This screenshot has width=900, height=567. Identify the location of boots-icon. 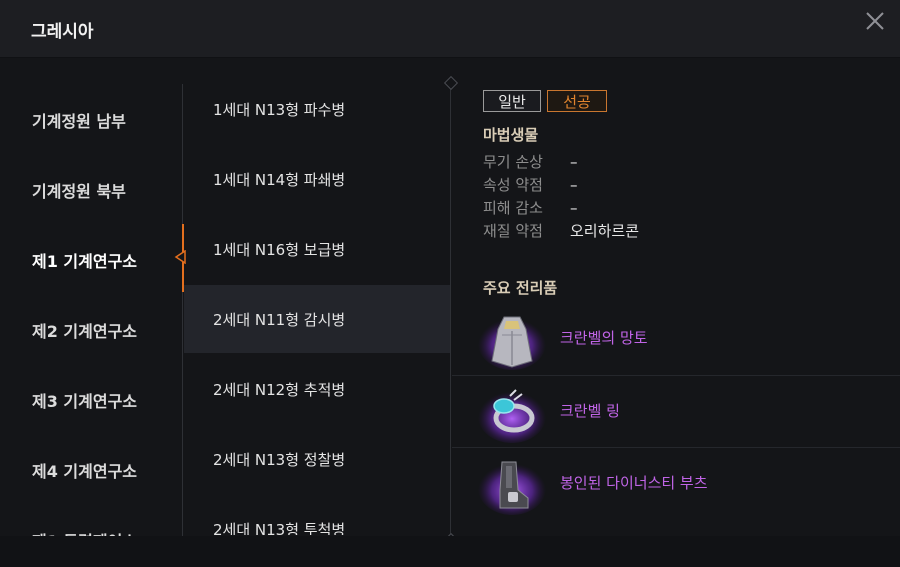
(512, 488).